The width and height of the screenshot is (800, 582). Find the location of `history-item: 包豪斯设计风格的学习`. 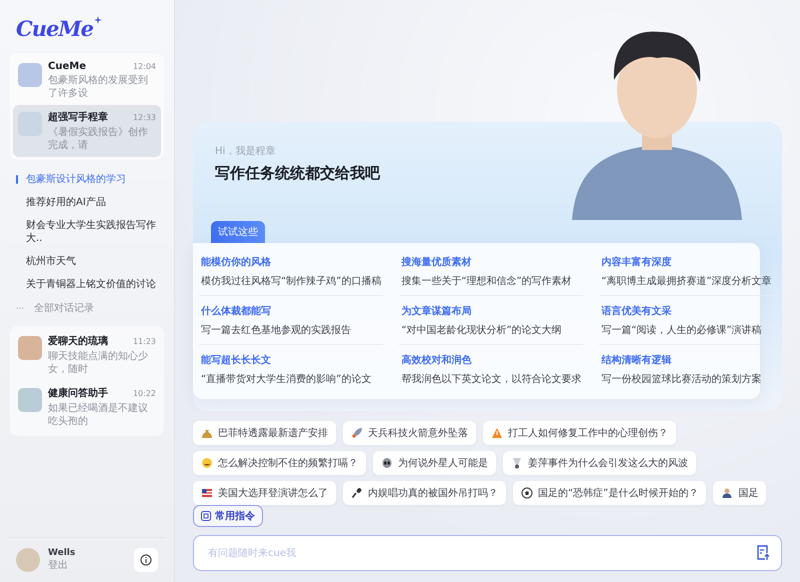

history-item: 包豪斯设计风格的学习 is located at coordinates (87, 179).